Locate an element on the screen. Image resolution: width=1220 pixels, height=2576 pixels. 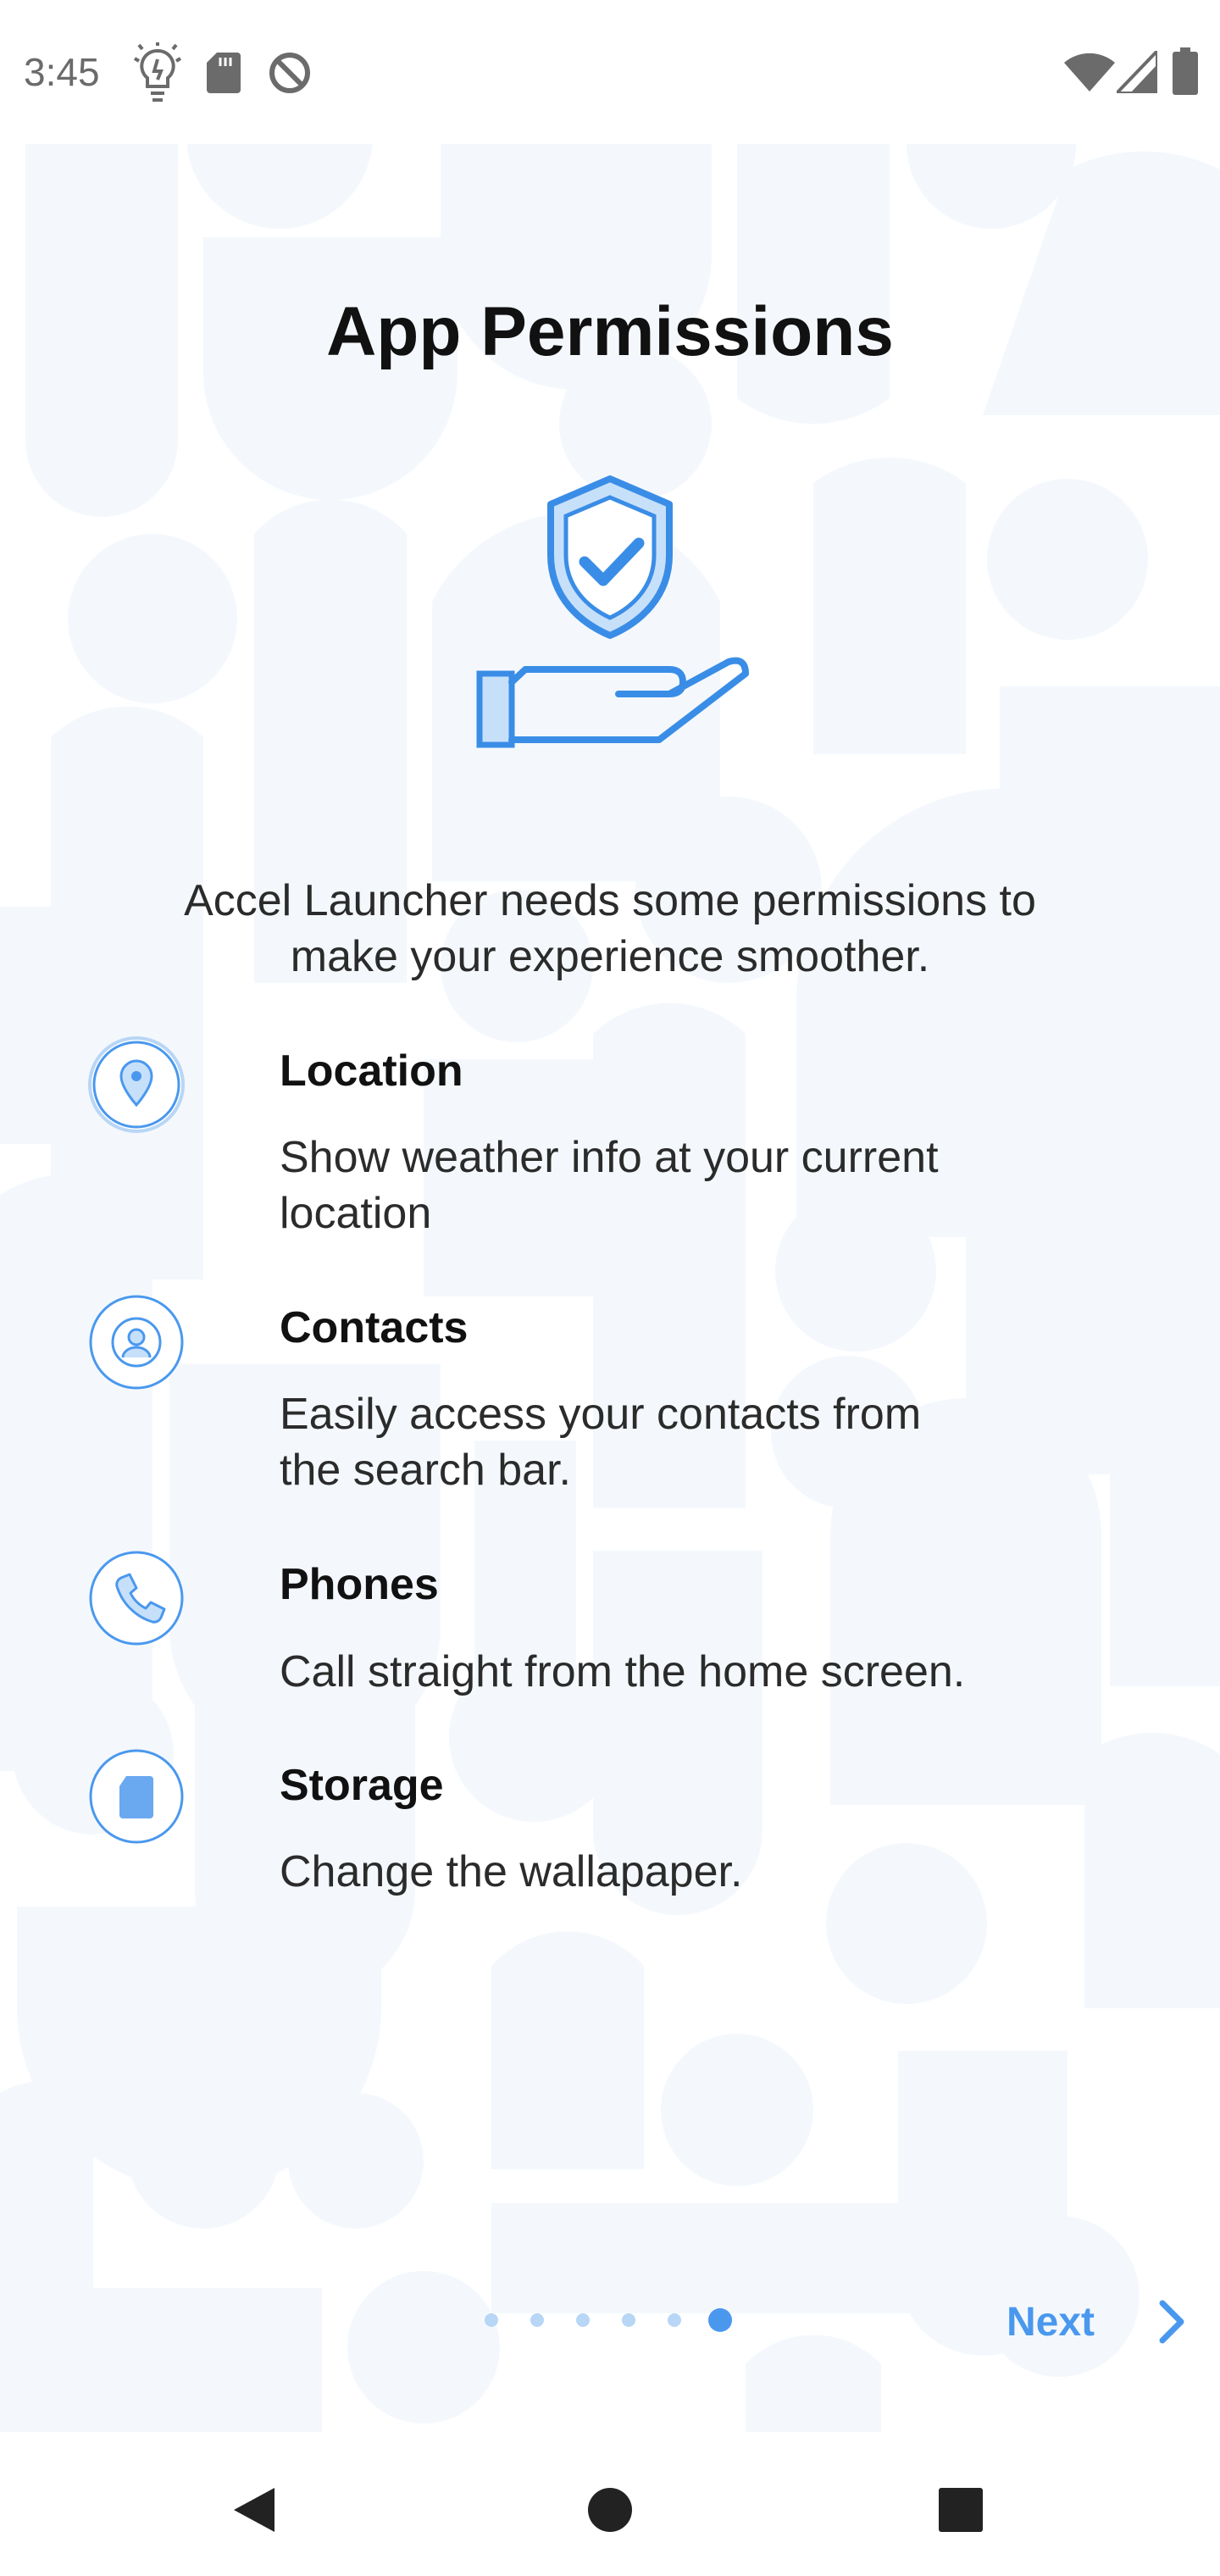
recents-button is located at coordinates (960, 2510).